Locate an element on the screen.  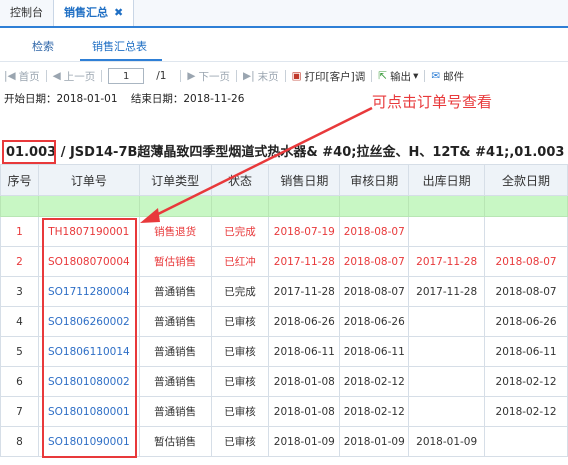
arrow-line is located at coordinates (261, 163).